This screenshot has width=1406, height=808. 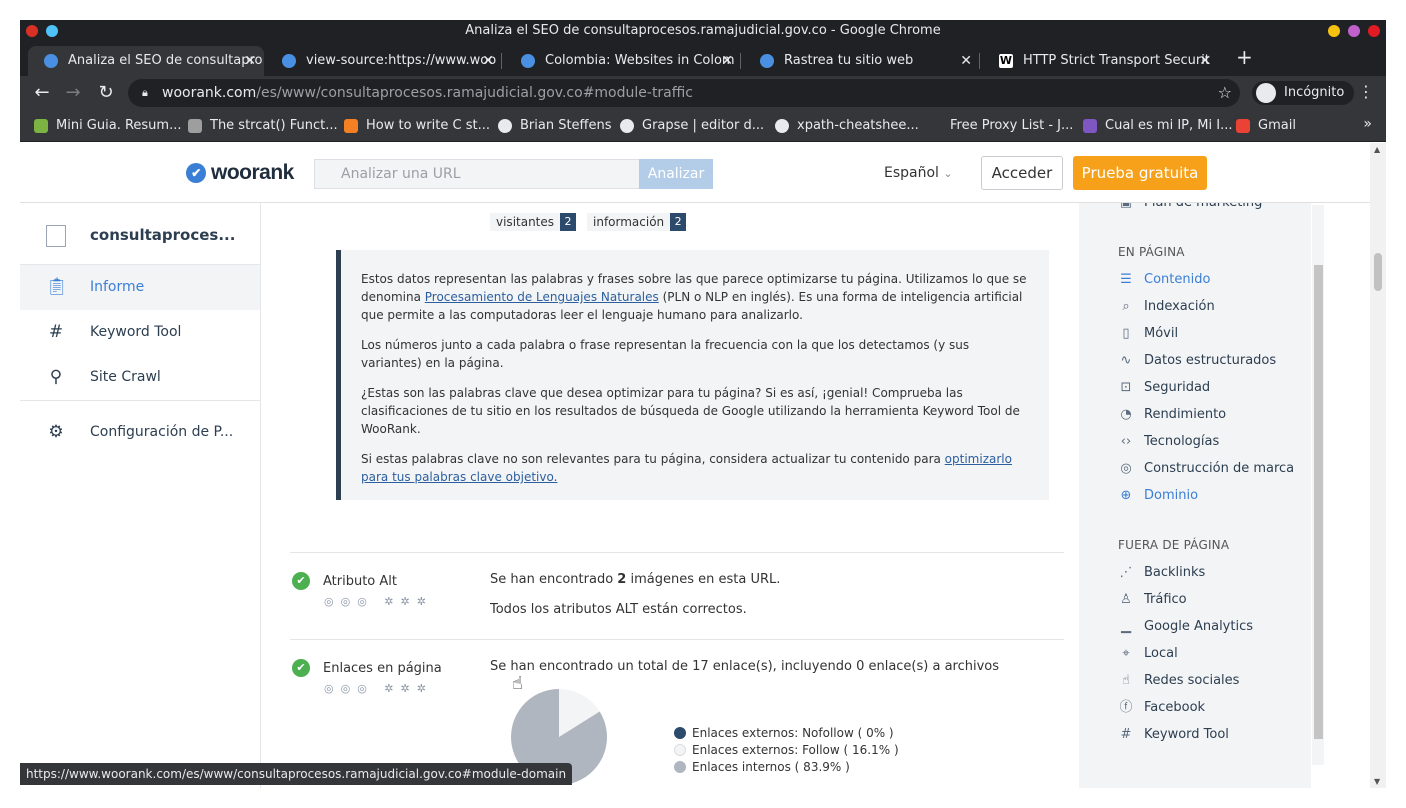 What do you see at coordinates (862, 61) in the screenshot?
I see `tab-rastrea: Rastrea tu sitio web ✕` at bounding box center [862, 61].